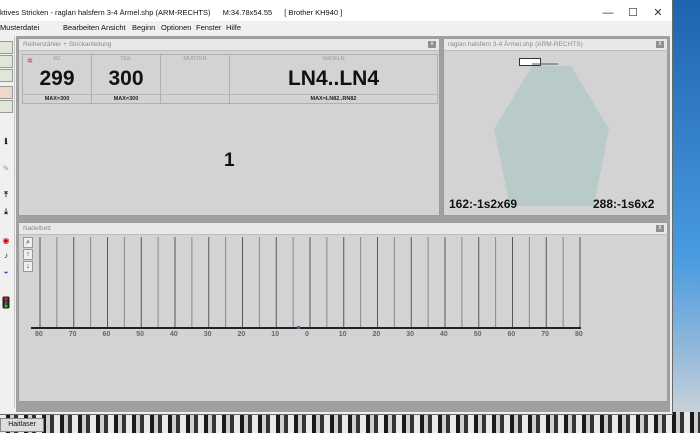 The height and width of the screenshot is (433, 700). I want to click on muster-max, so click(195, 95).